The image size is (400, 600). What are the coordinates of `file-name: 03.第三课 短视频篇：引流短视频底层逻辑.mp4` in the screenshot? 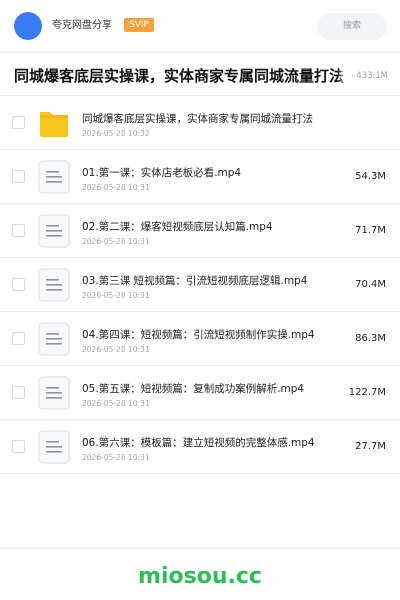 It's located at (195, 281).